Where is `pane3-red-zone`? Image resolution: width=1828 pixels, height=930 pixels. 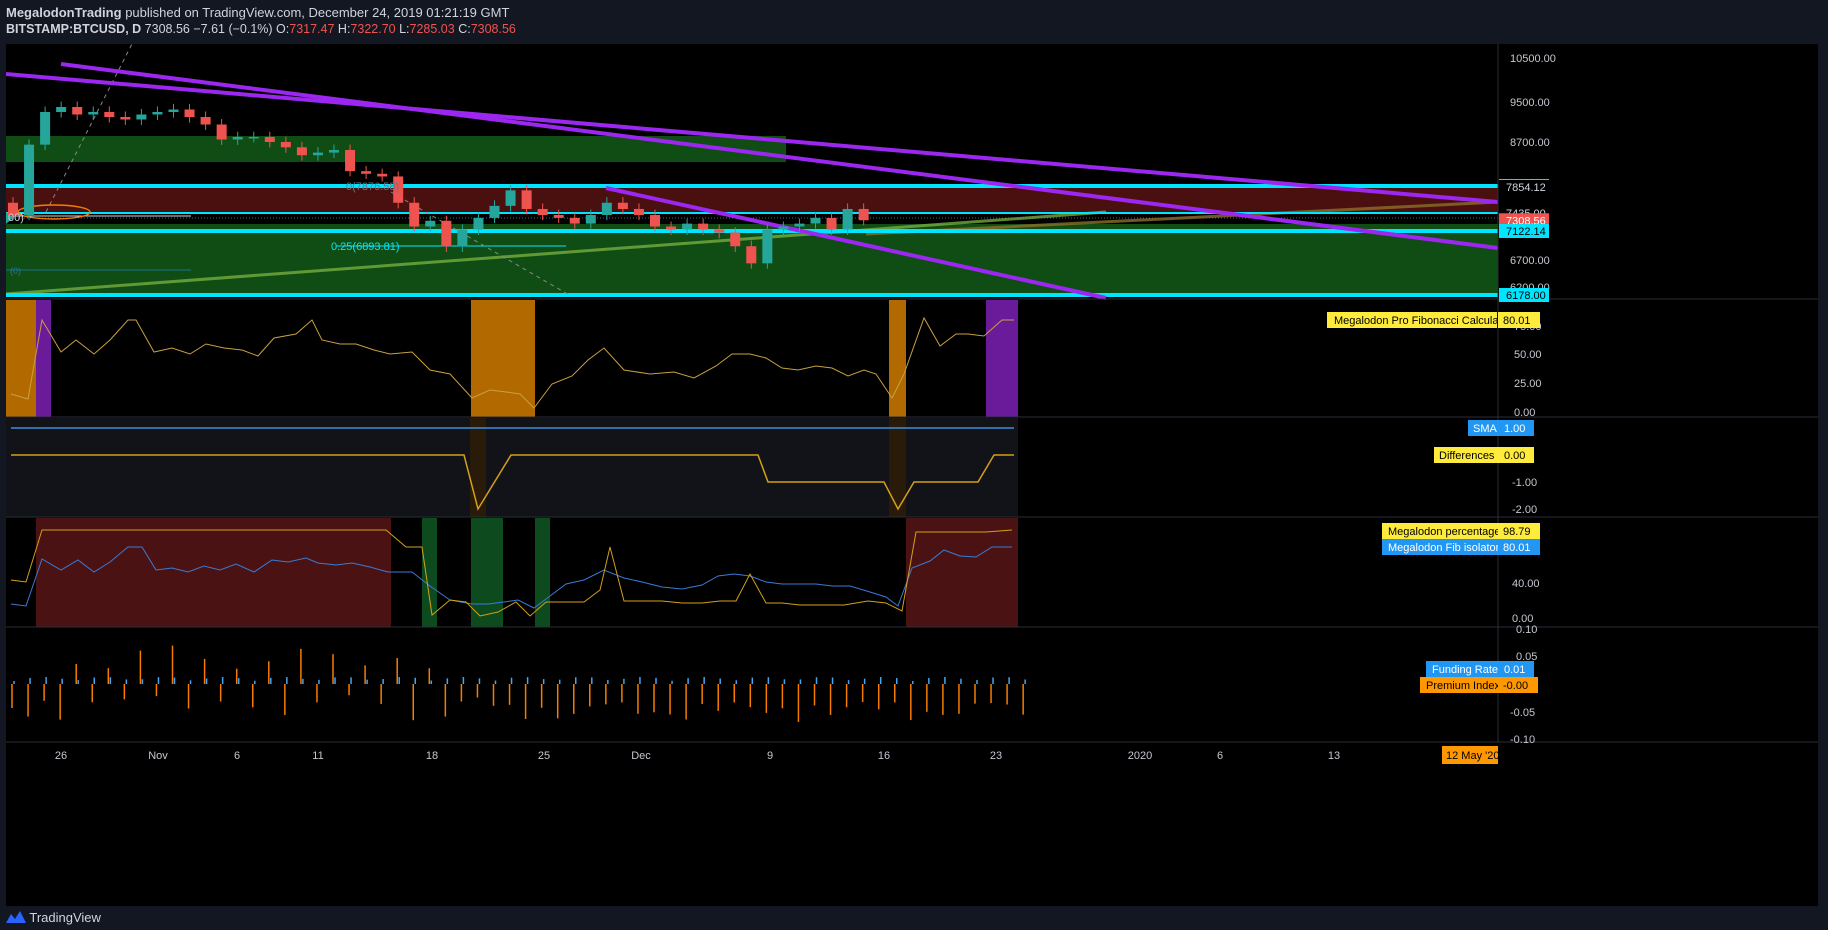
pane3-red-zone is located at coordinates (962, 572).